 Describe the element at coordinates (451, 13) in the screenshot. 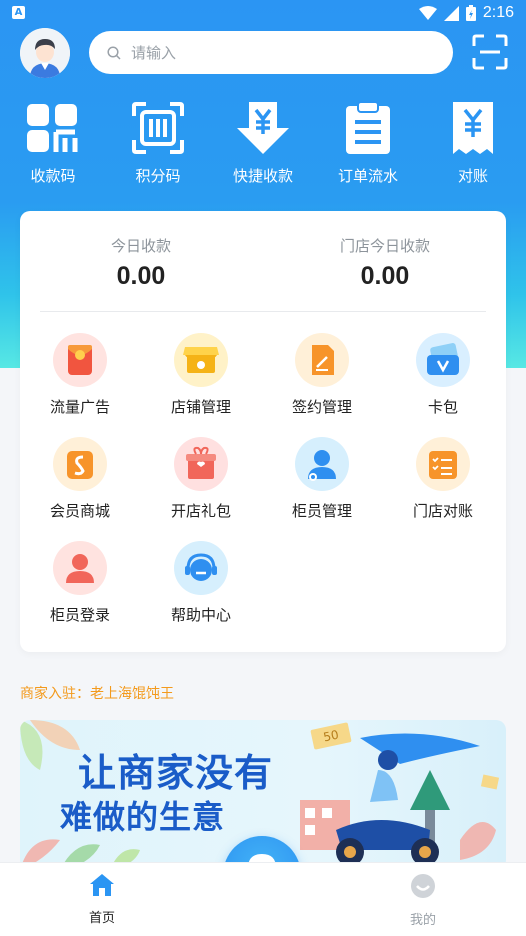

I see `signal-icon` at that location.